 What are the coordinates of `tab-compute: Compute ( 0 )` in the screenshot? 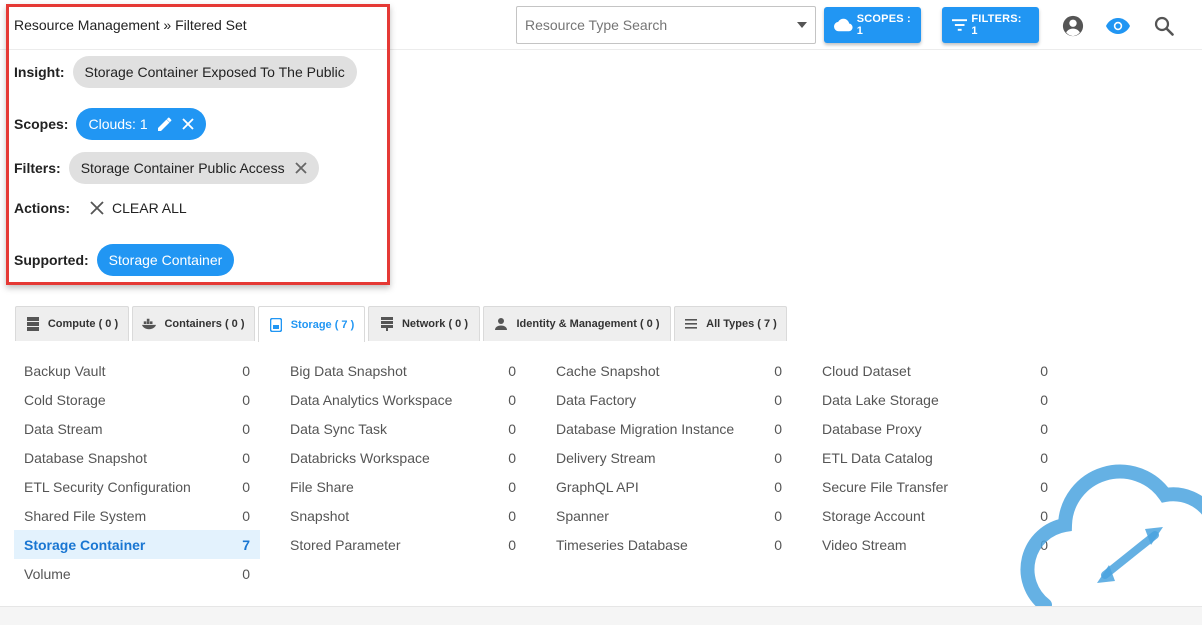 It's located at (72, 323).